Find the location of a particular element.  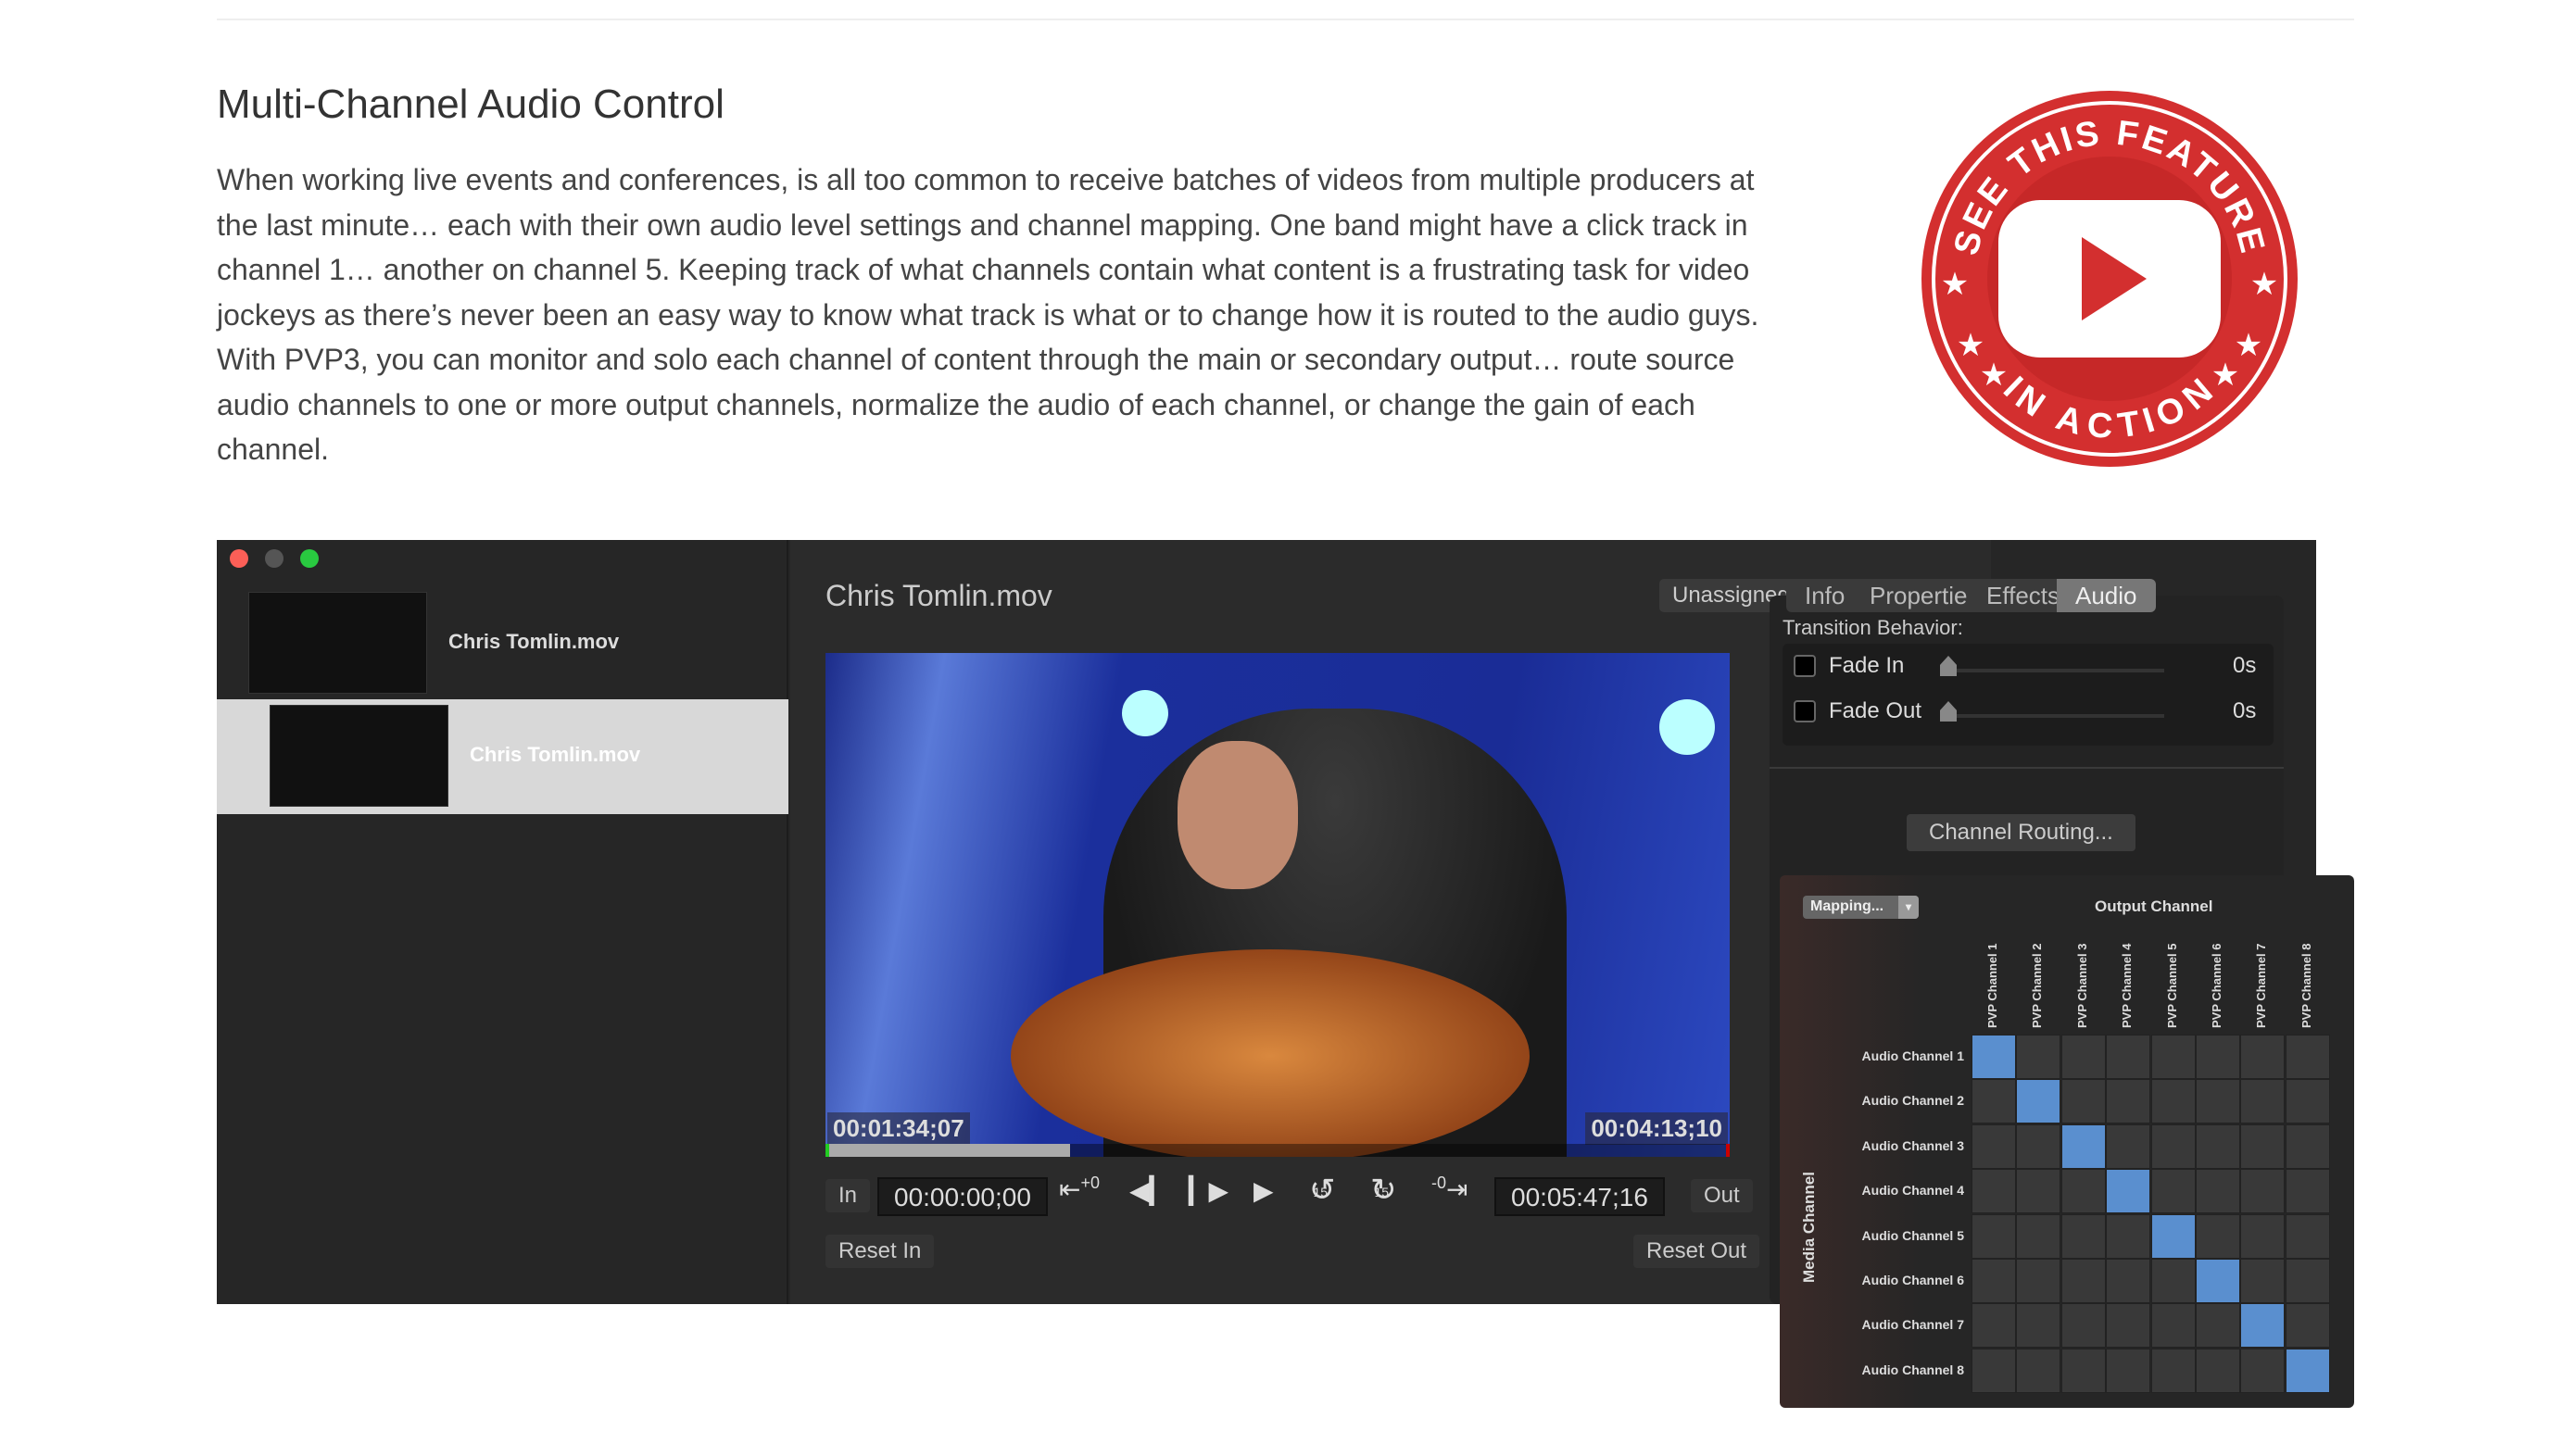

minimize-button is located at coordinates (274, 558).